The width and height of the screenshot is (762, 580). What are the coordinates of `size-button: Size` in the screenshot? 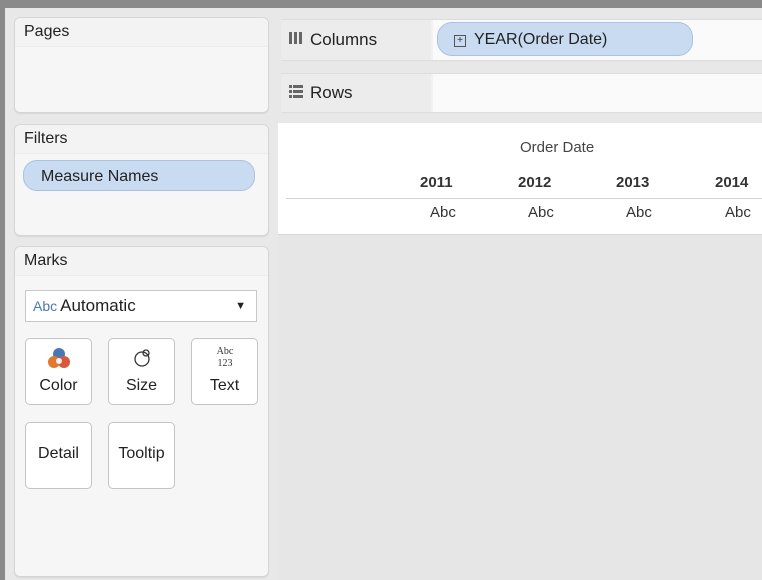 It's located at (141, 371).